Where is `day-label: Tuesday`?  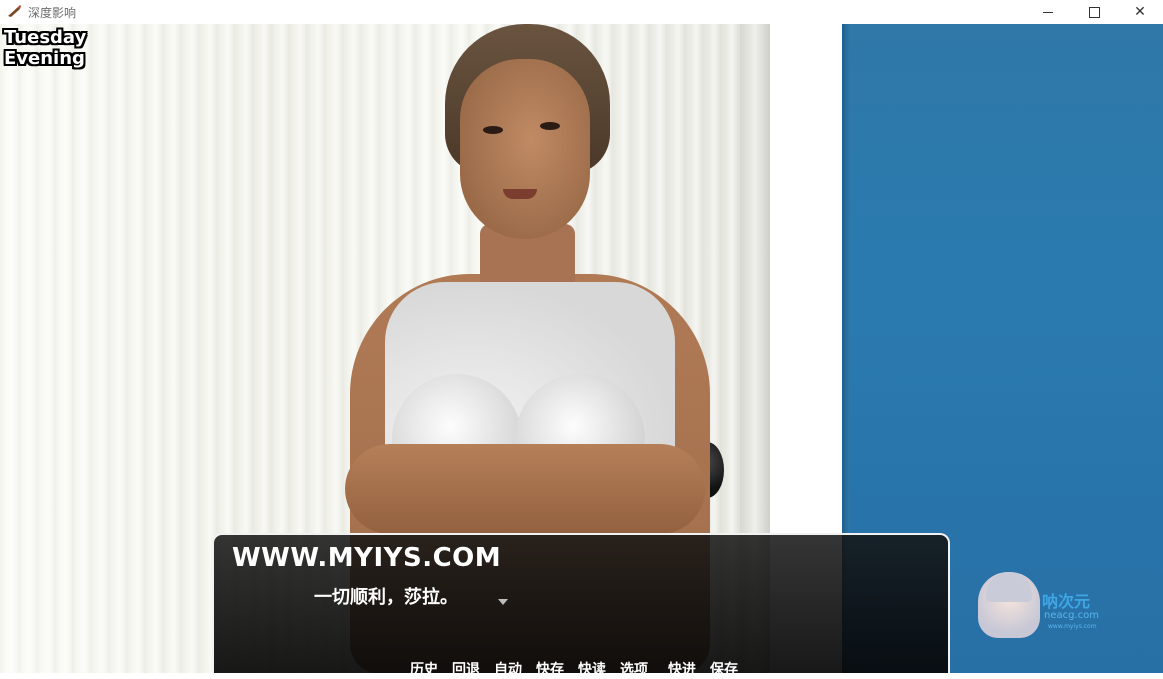
day-label: Tuesday is located at coordinates (45, 37).